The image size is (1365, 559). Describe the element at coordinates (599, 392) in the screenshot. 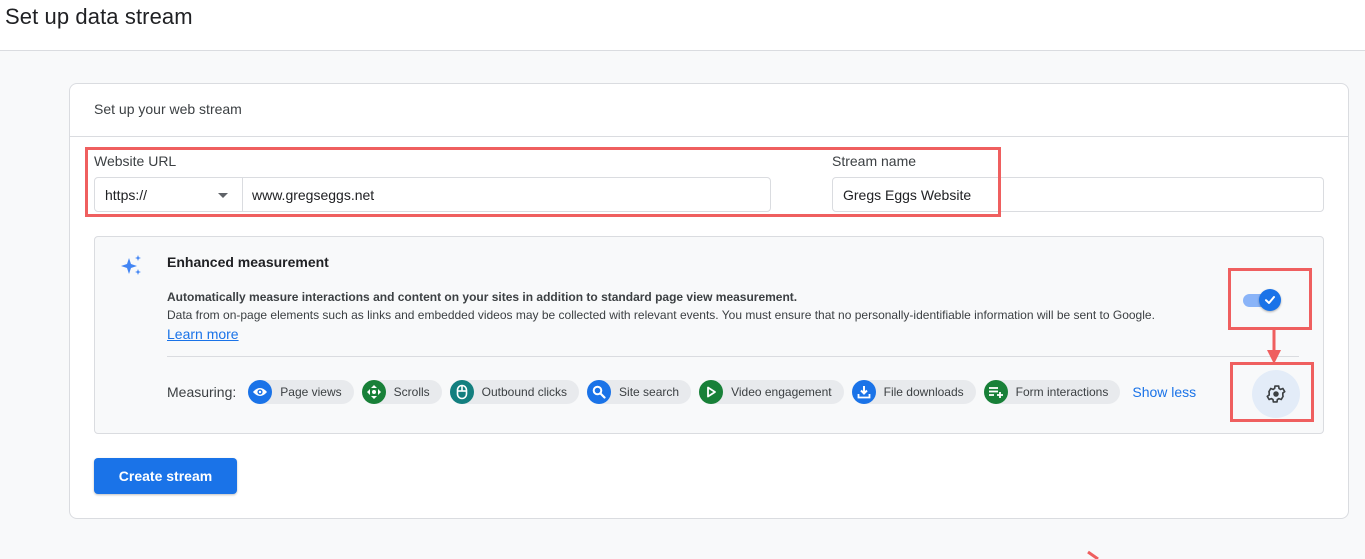

I see `search-icon` at that location.